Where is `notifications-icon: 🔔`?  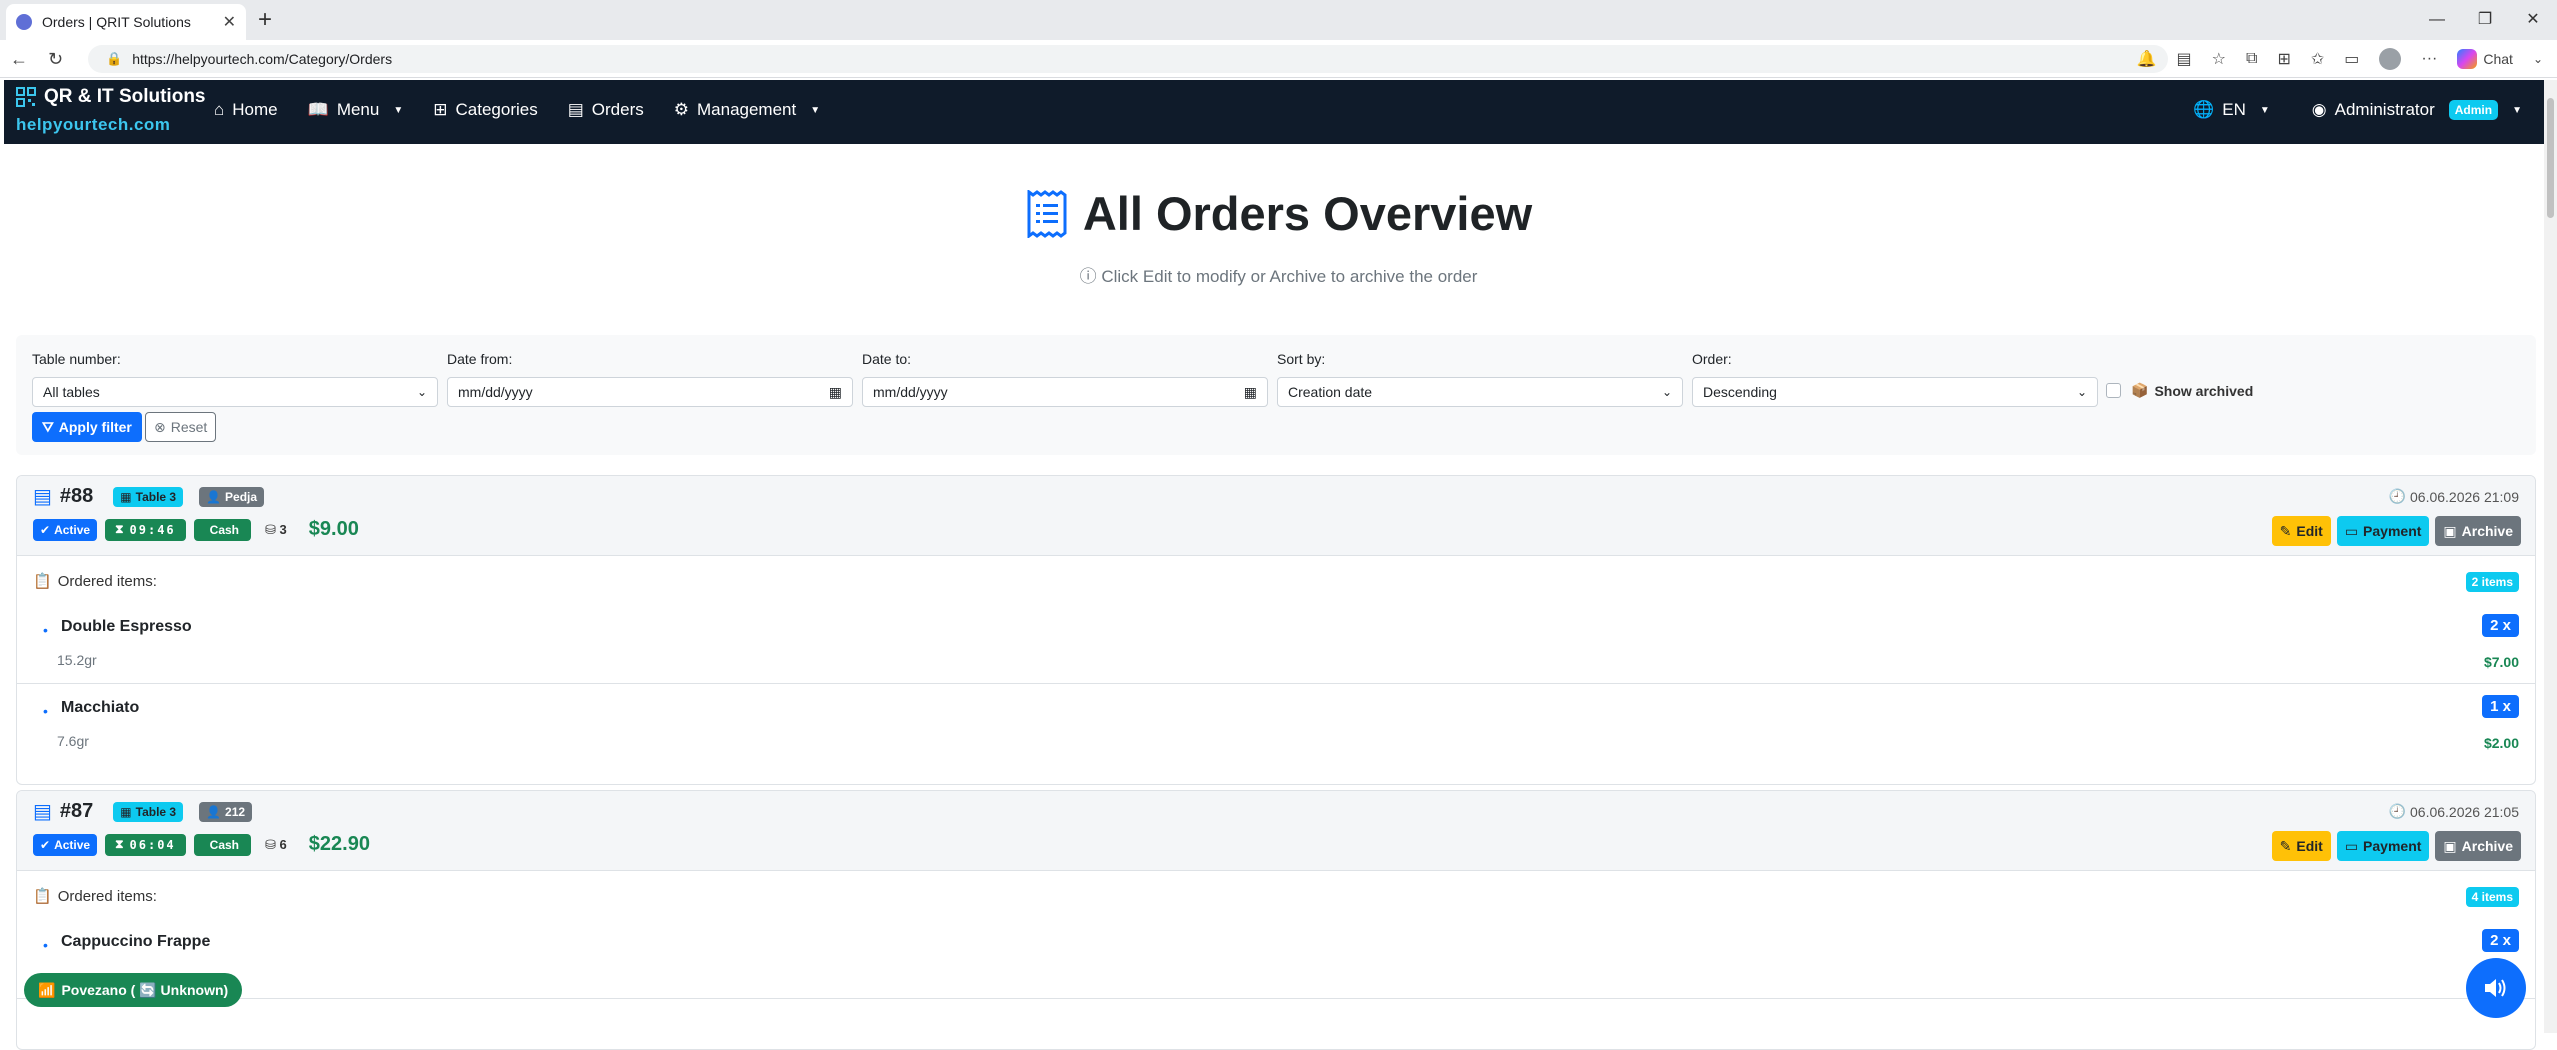 notifications-icon: 🔔 is located at coordinates (2147, 59).